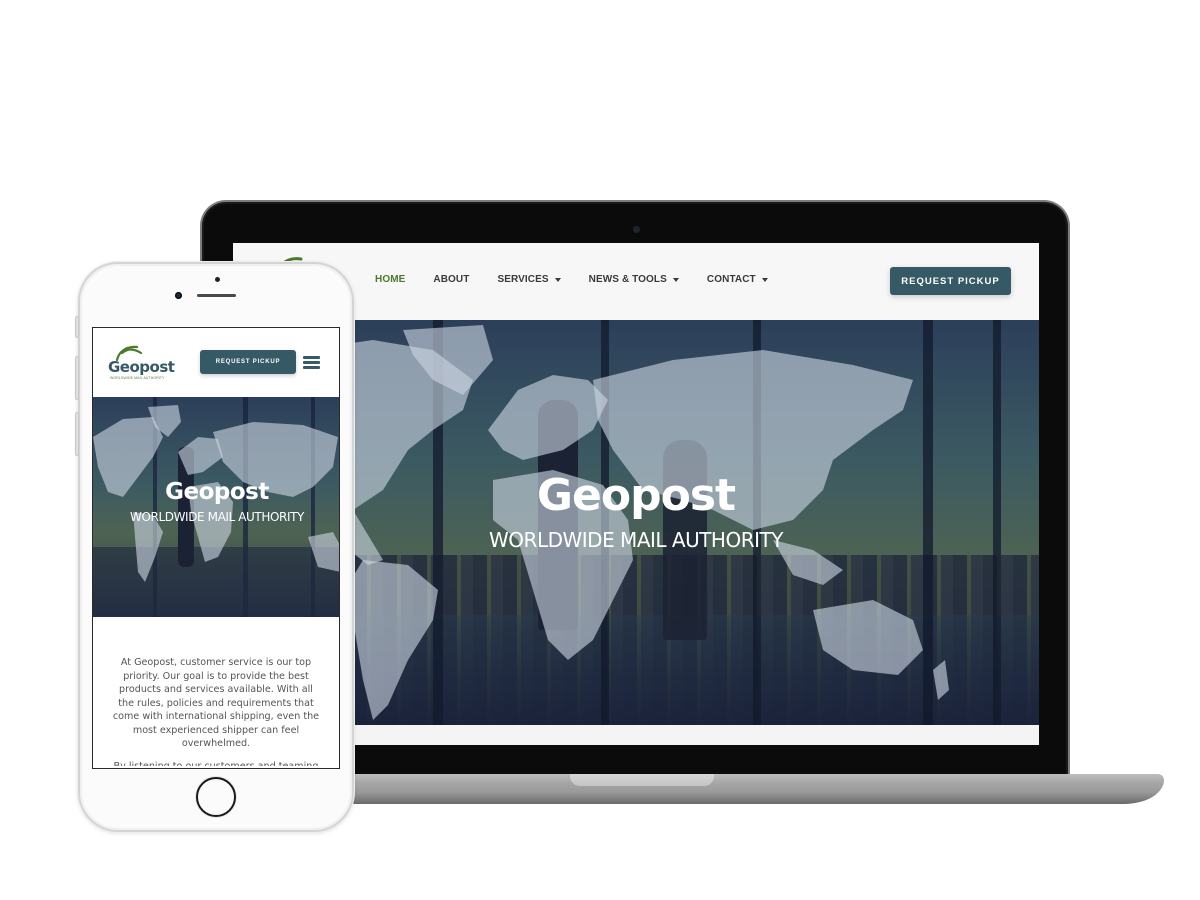 Image resolution: width=1200 pixels, height=900 pixels. Describe the element at coordinates (216, 797) in the screenshot. I see `phone-home-button` at that location.